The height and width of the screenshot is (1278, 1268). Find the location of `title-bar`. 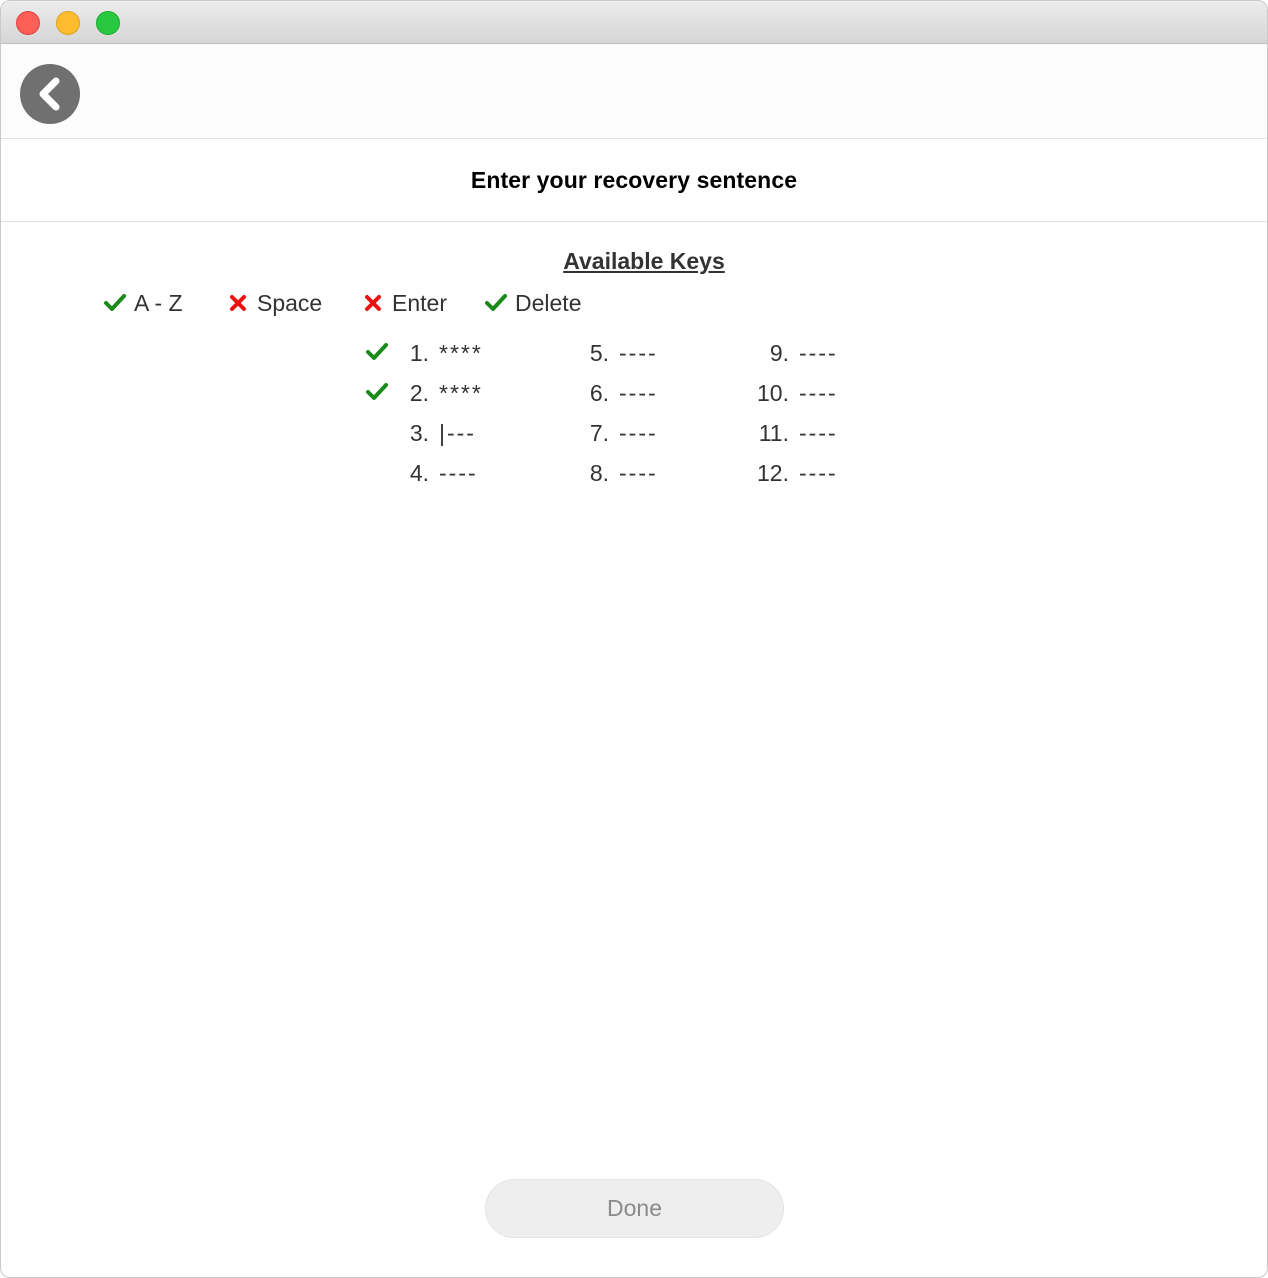

title-bar is located at coordinates (634, 22).